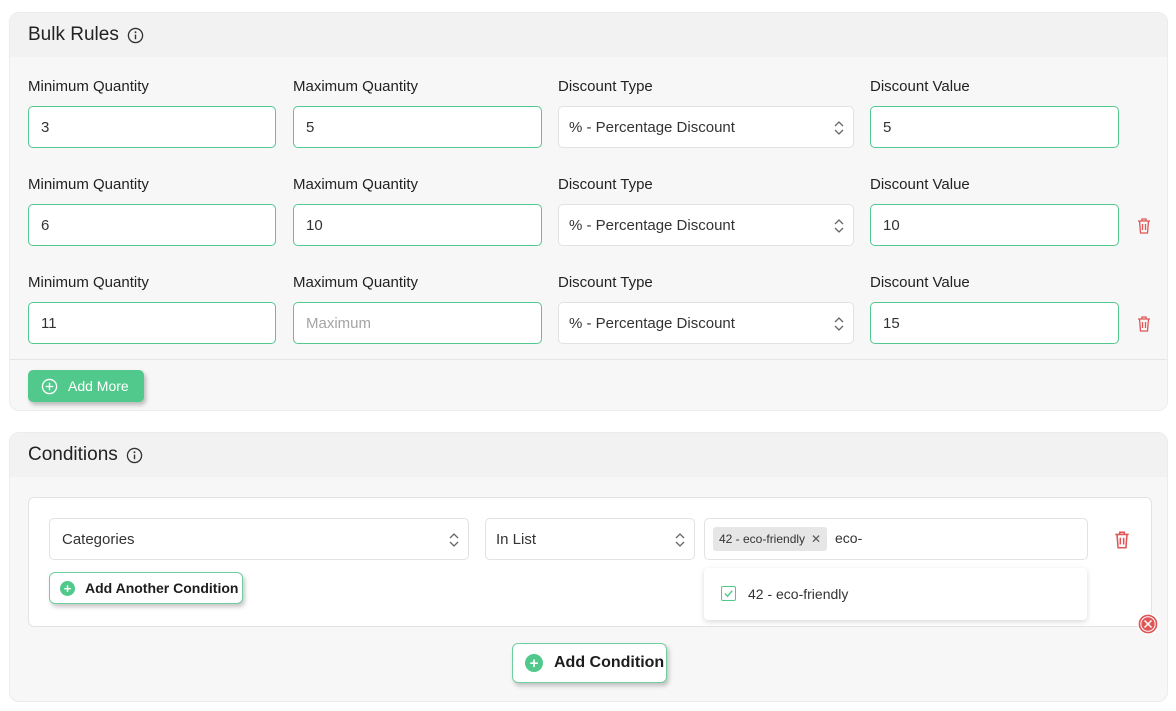 This screenshot has height=711, width=1176. Describe the element at coordinates (98, 386) in the screenshot. I see `add-more-label: Add More` at that location.